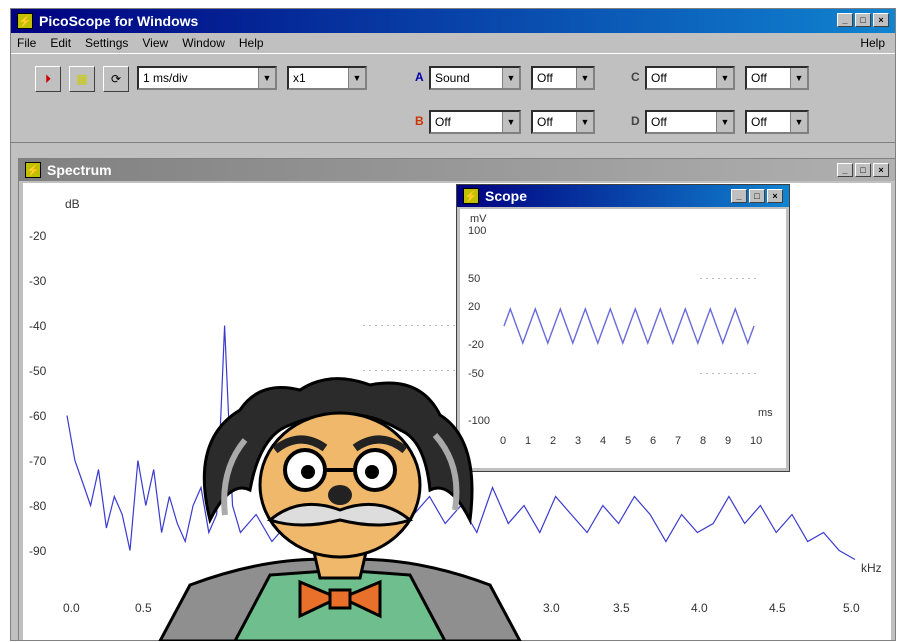 The width and height of the screenshot is (904, 642). Describe the element at coordinates (453, 43) in the screenshot. I see `menu-bar: File Edit Settings View Window Help Help` at that location.